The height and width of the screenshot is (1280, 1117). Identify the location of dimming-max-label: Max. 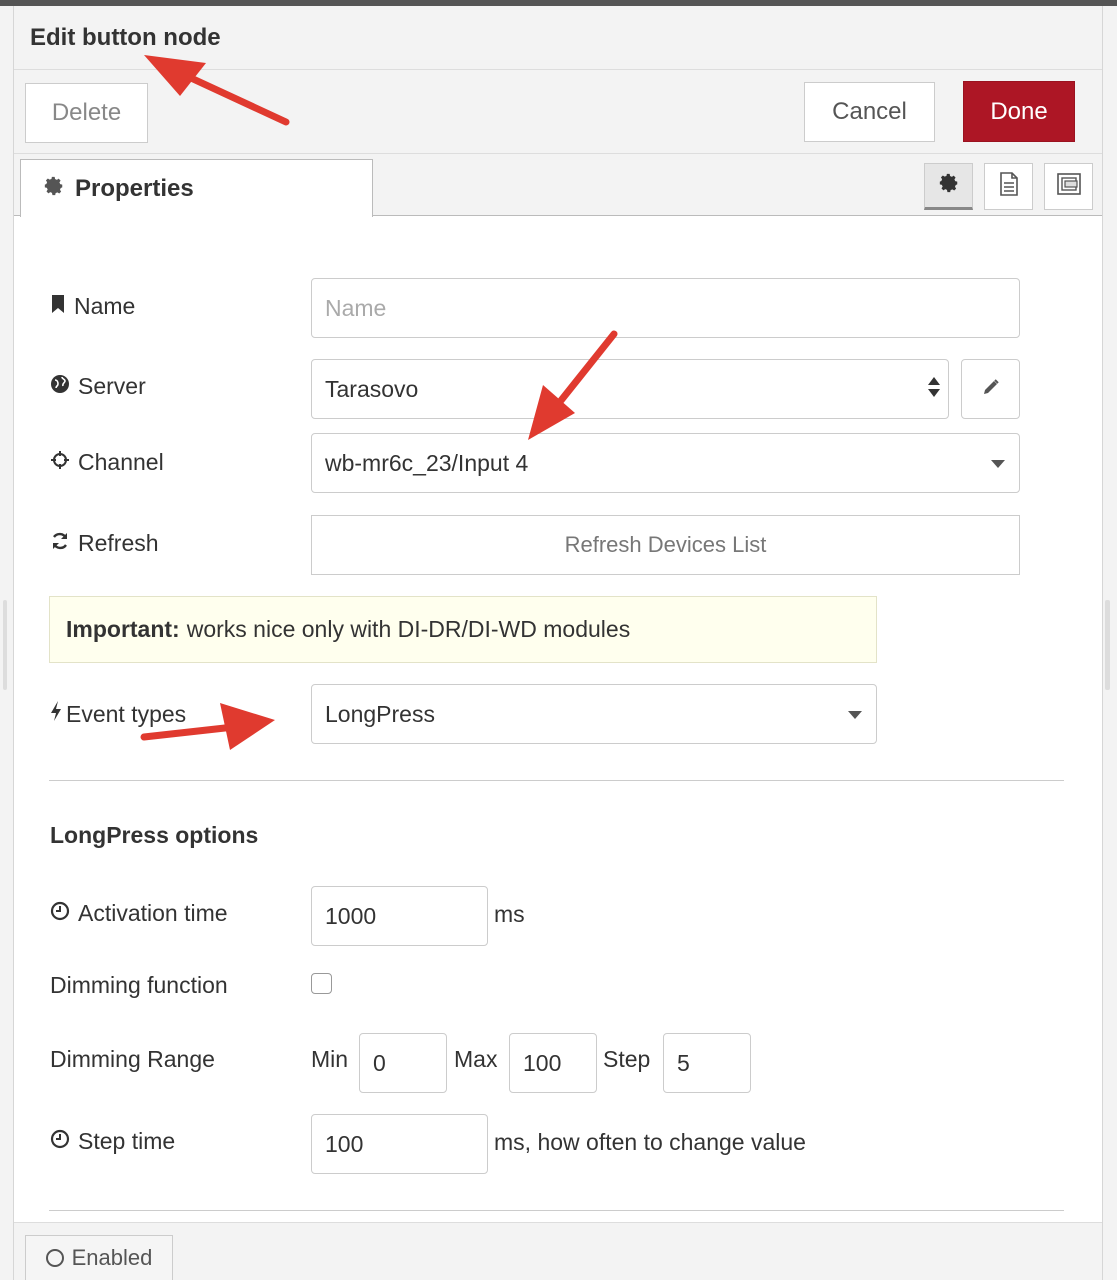
(476, 1059).